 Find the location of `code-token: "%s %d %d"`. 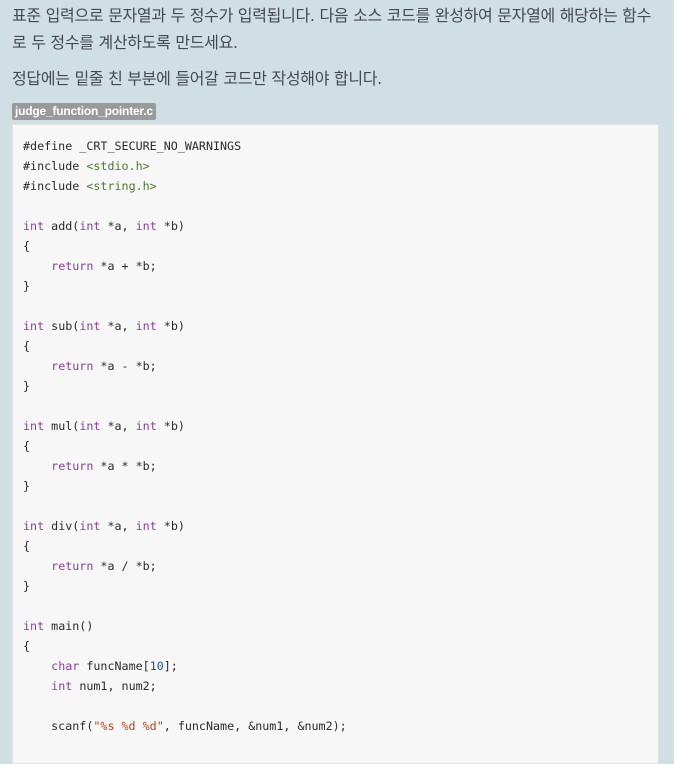

code-token: "%s %d %d" is located at coordinates (128, 726).